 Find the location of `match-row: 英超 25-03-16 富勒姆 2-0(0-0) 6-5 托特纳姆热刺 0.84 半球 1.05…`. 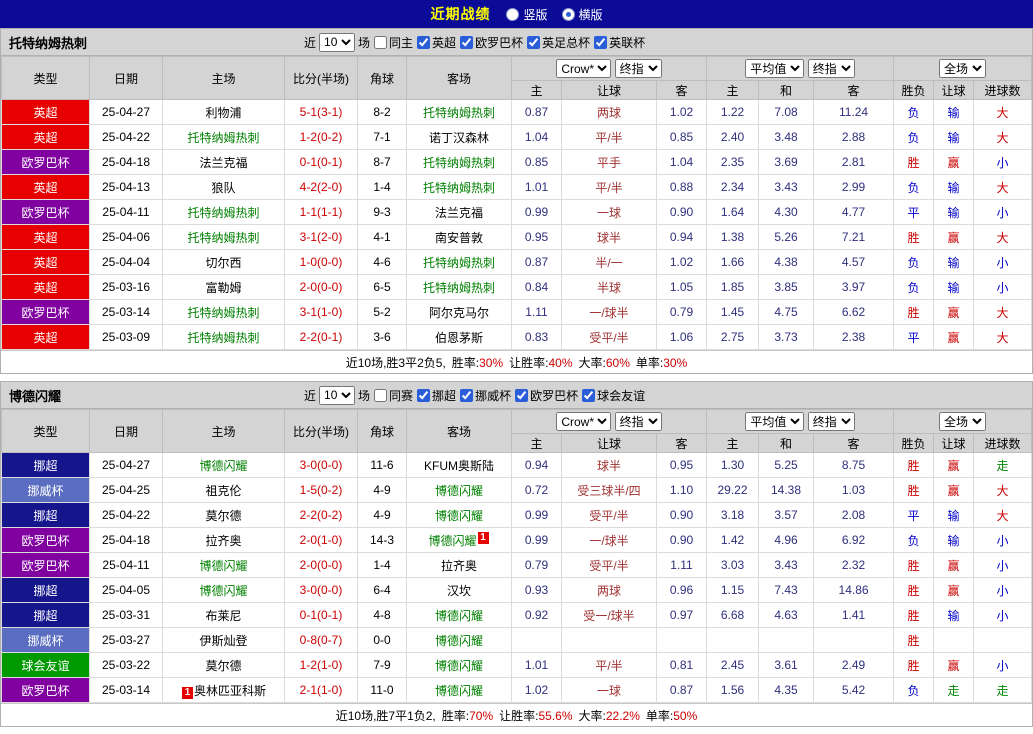

match-row: 英超 25-03-16 富勒姆 2-0(0-0) 6-5 托特纳姆热刺 0.84 半球 1.05… is located at coordinates (516, 287).